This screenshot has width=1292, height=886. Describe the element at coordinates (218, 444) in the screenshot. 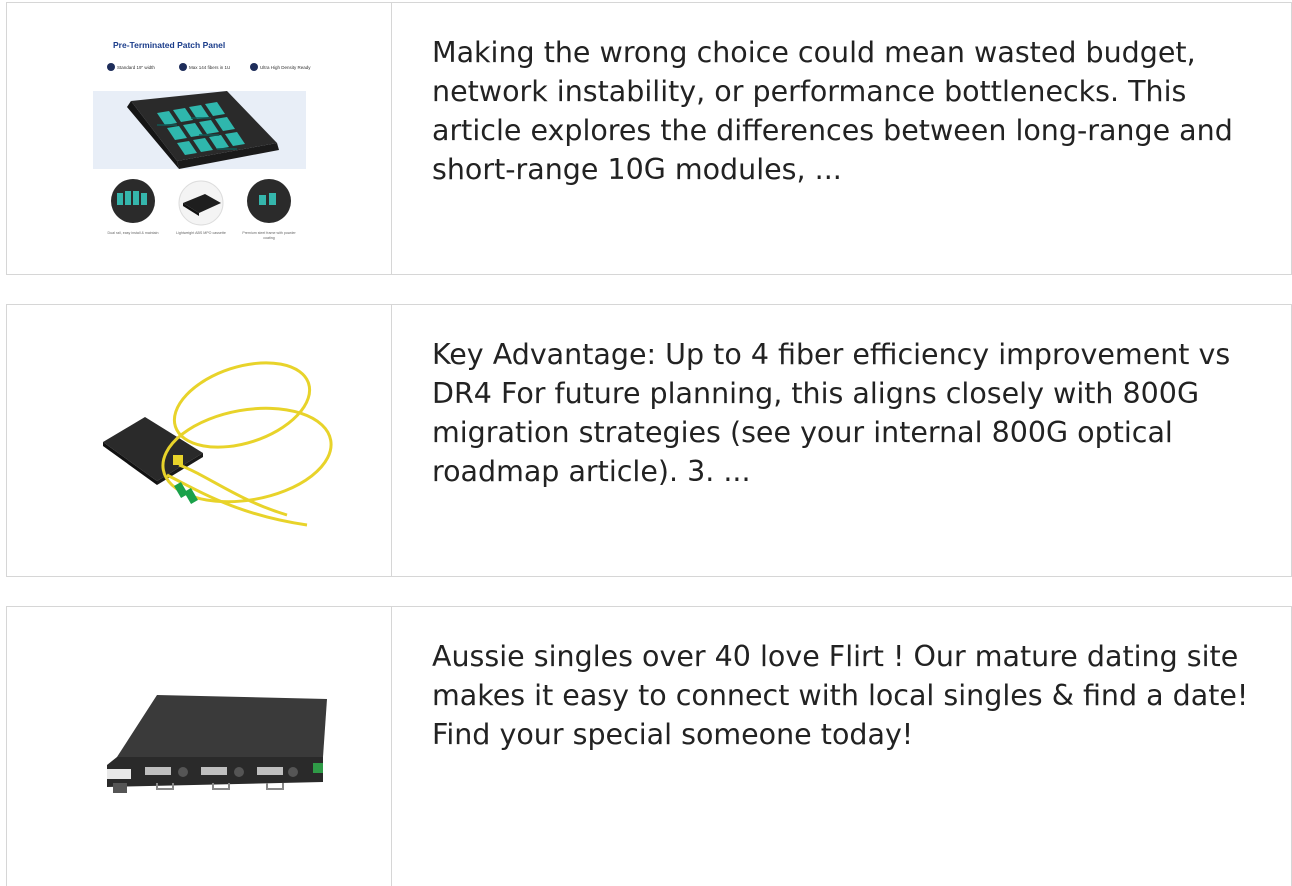

I see `fiber-splitter-illustration` at that location.